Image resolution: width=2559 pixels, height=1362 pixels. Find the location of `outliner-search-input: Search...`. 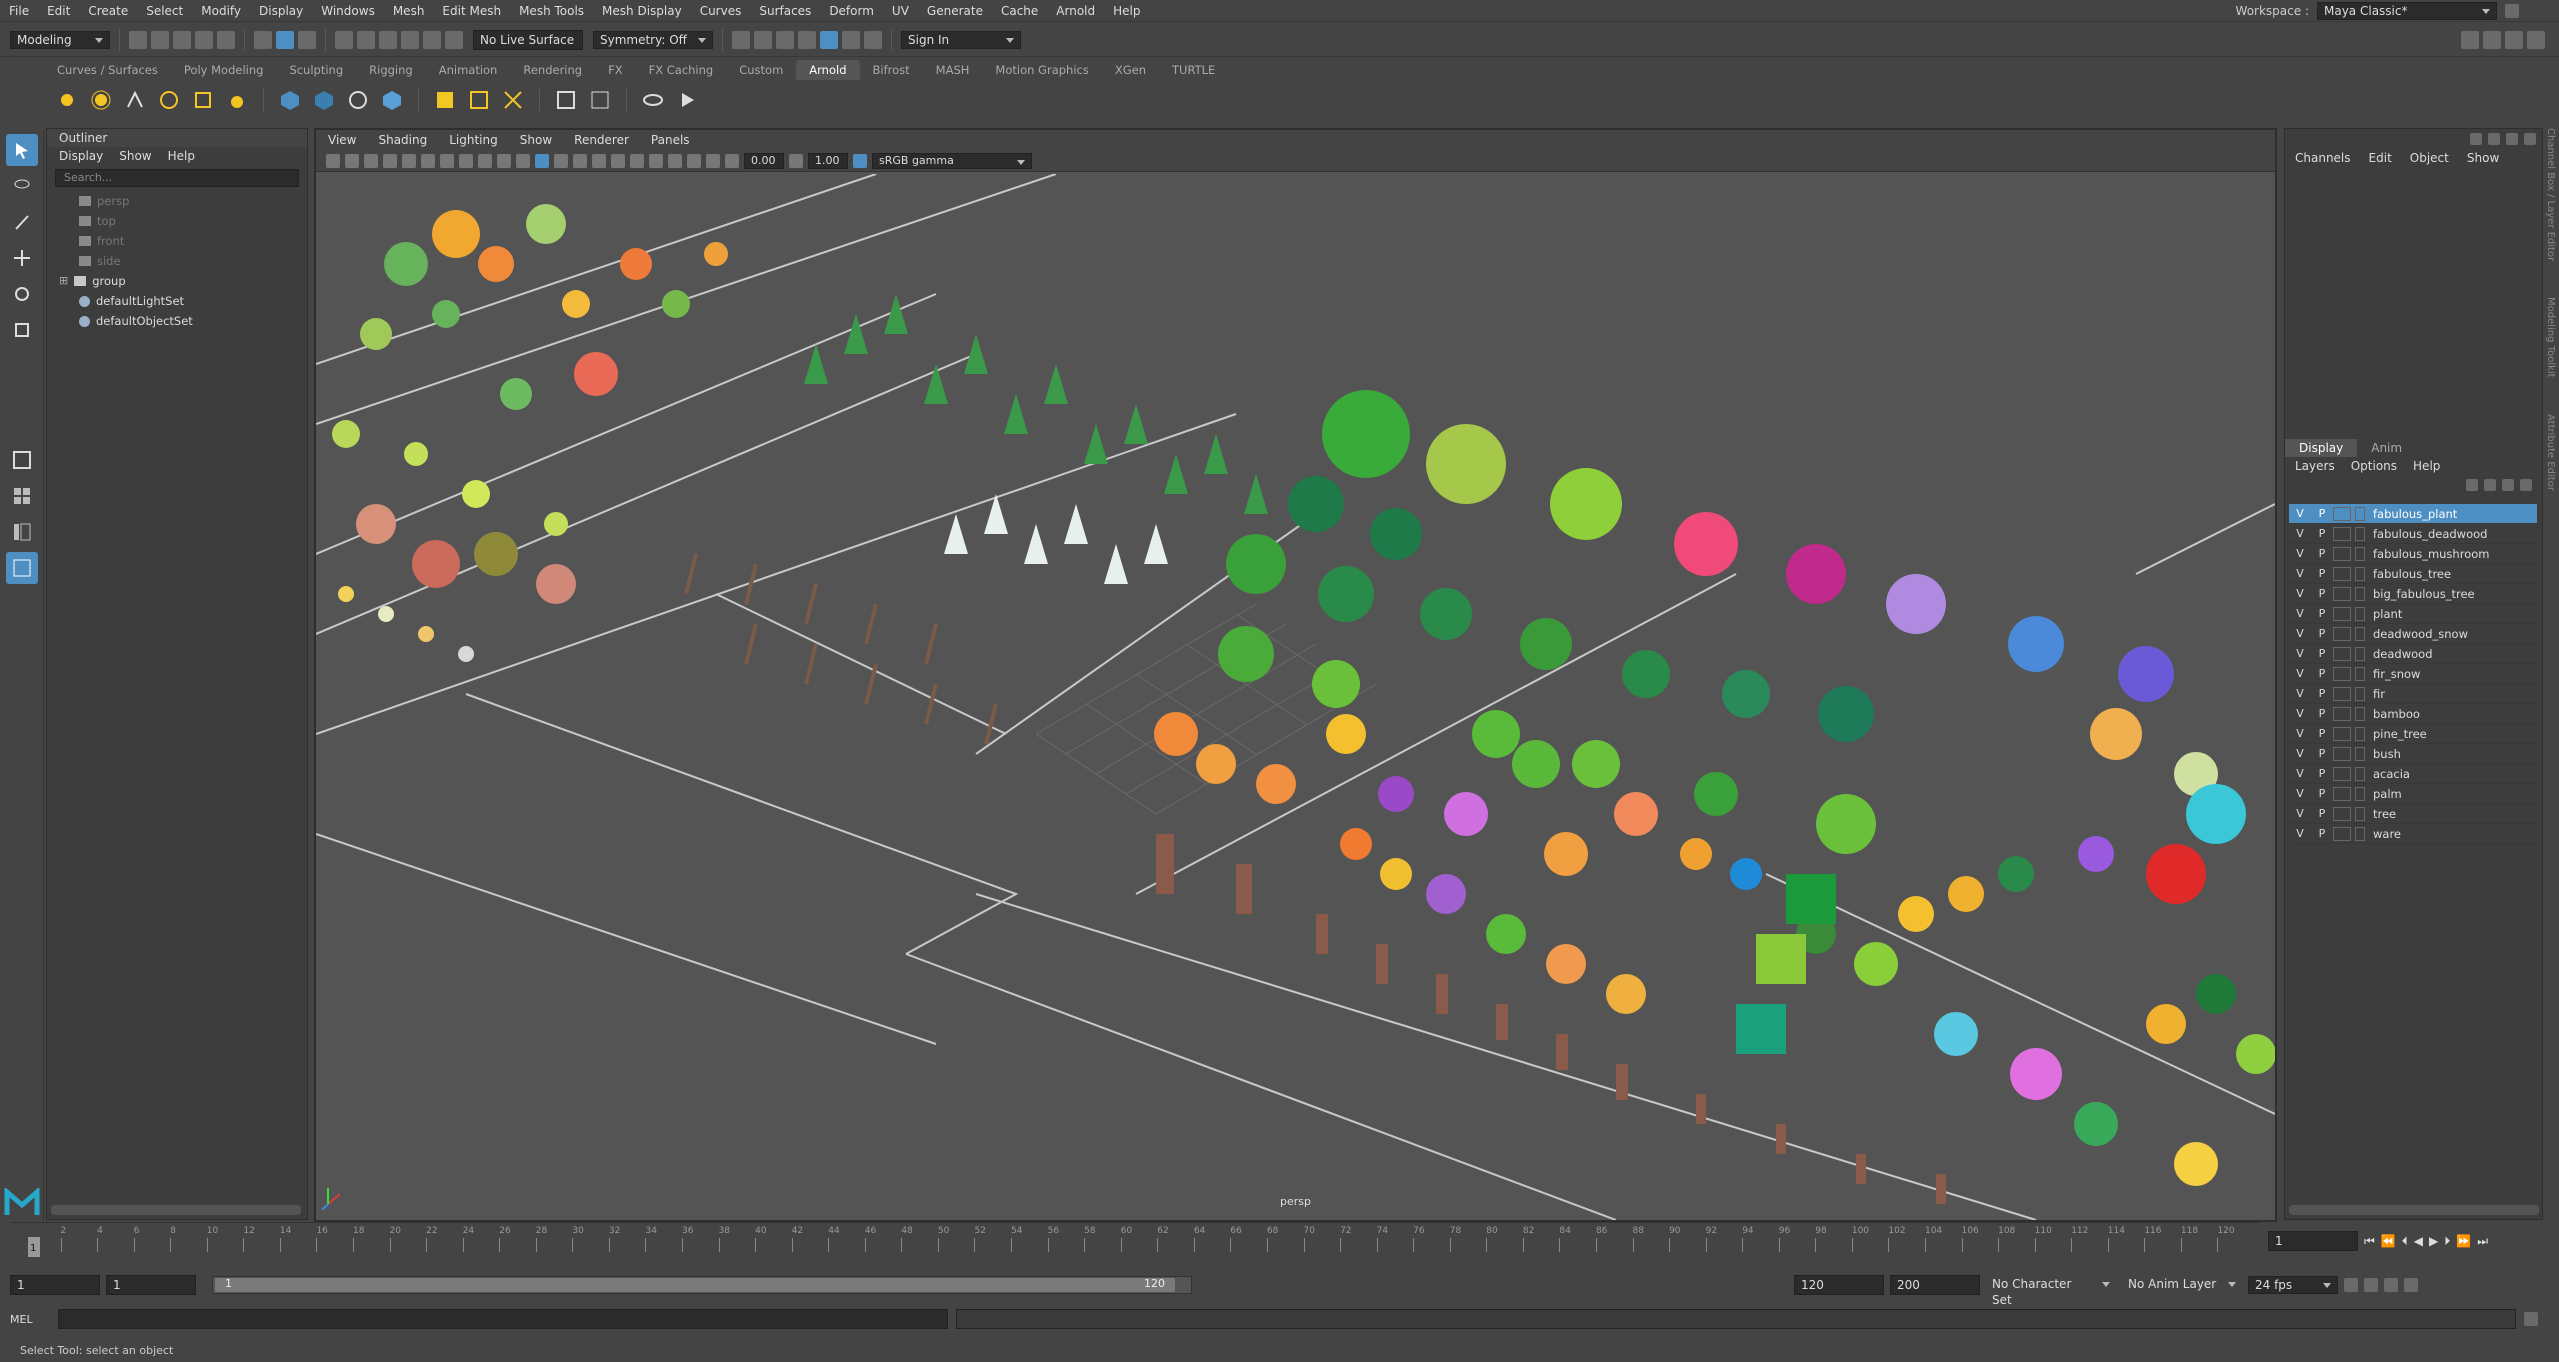

outliner-search-input: Search... is located at coordinates (177, 178).